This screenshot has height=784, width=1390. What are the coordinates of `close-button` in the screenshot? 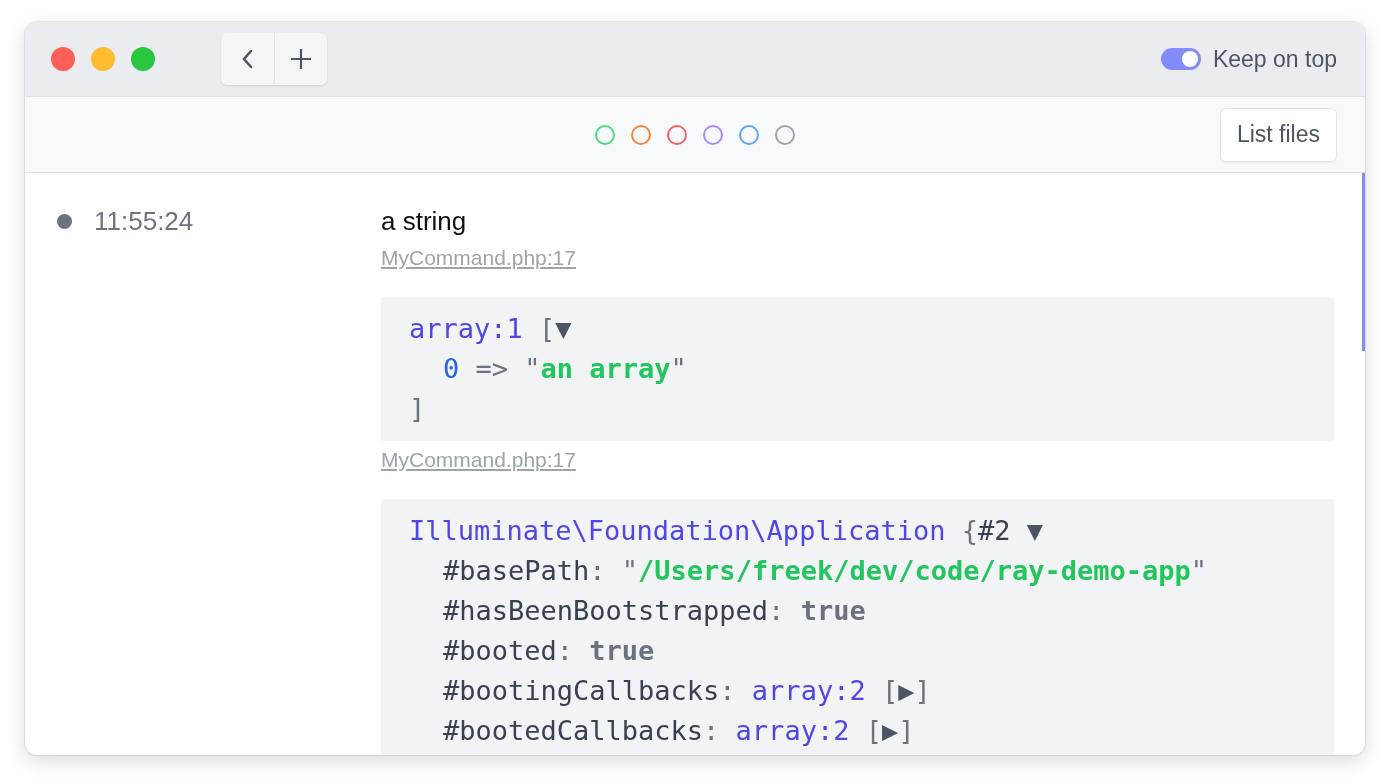 It's located at (63, 59).